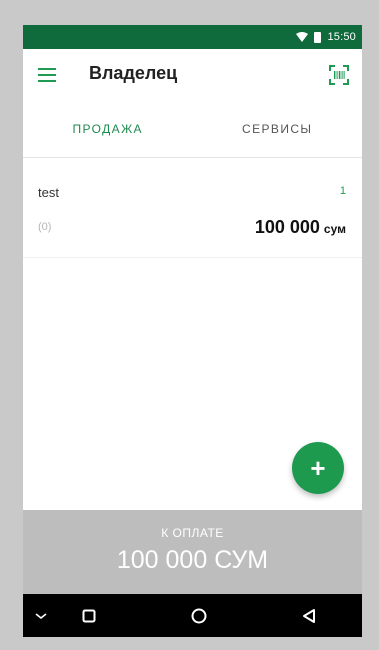 This screenshot has width=379, height=650. Describe the element at coordinates (192, 75) in the screenshot. I see `toolbar: Владелец` at that location.